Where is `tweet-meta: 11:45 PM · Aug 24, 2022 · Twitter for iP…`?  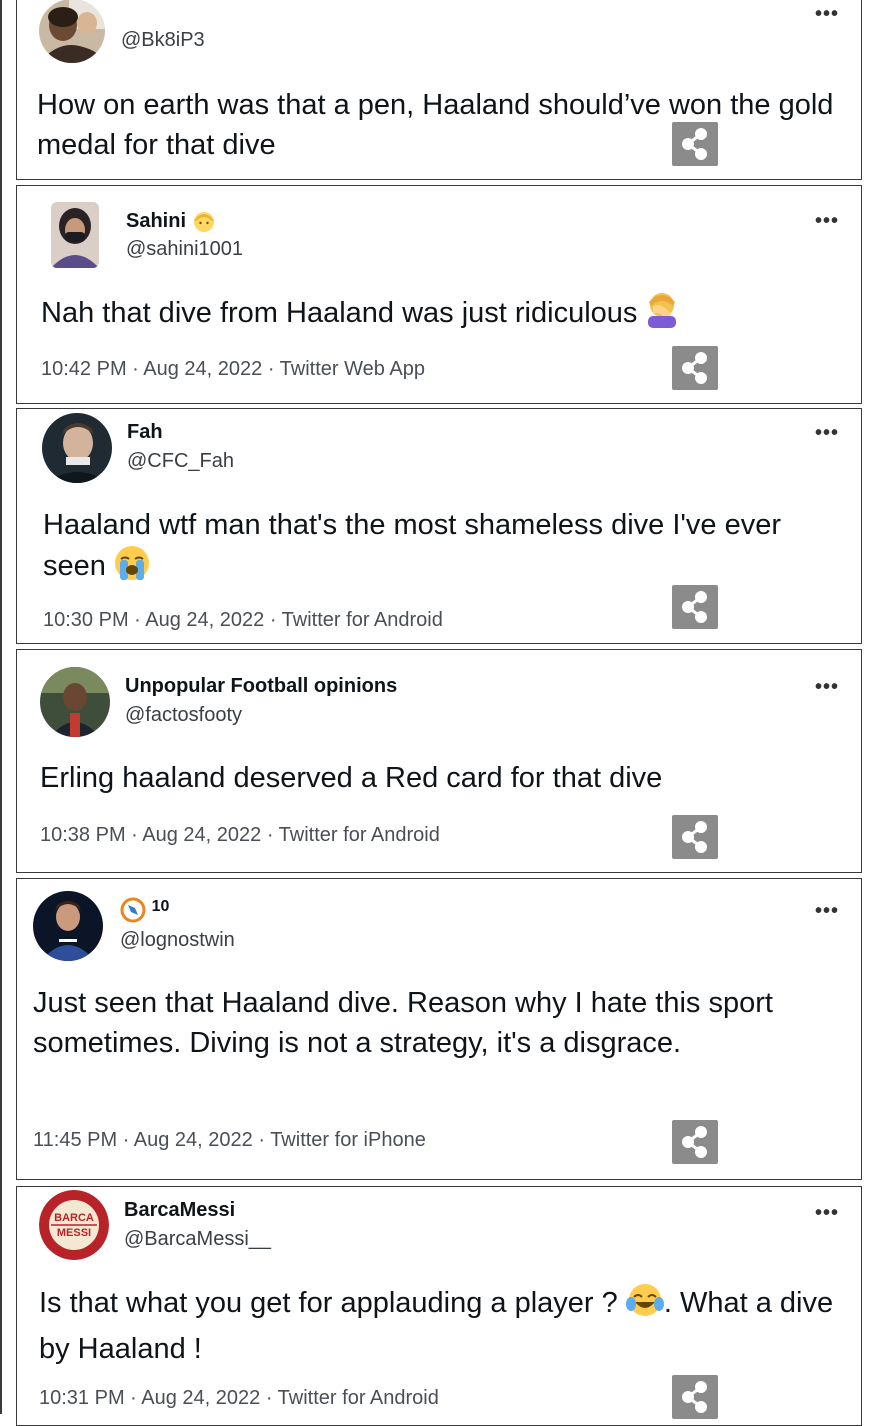 tweet-meta: 11:45 PM · Aug 24, 2022 · Twitter for iP… is located at coordinates (229, 1140).